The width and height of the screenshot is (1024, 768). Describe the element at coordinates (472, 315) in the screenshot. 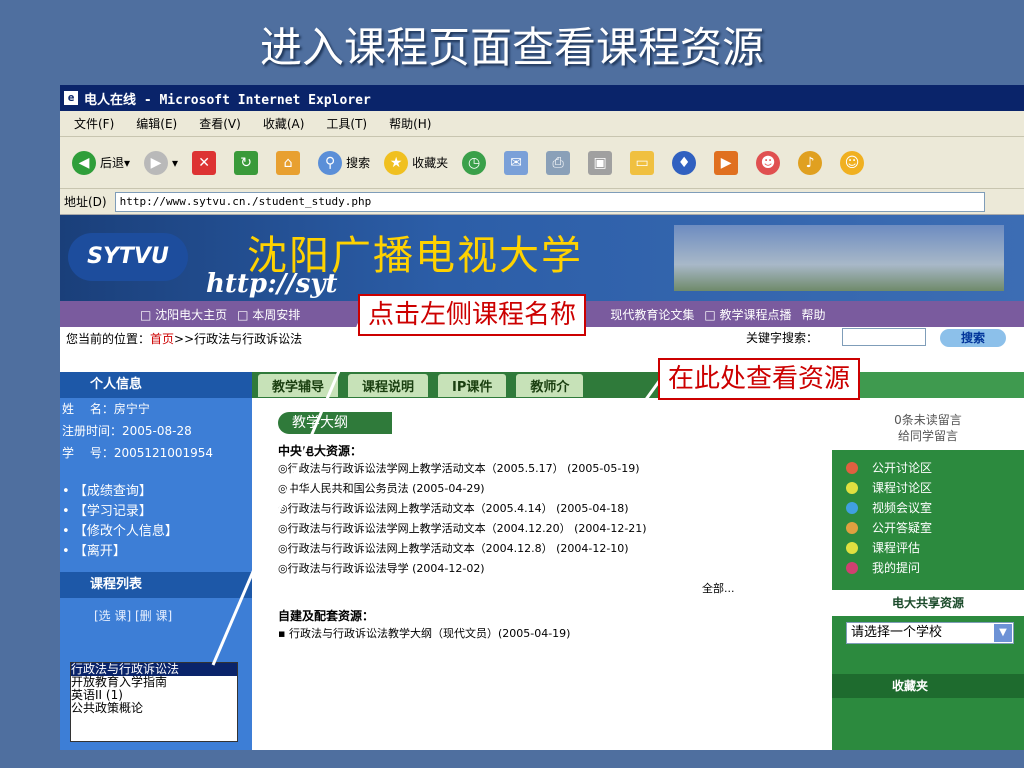

I see `callout-click-course: 点击左侧课程名称` at that location.